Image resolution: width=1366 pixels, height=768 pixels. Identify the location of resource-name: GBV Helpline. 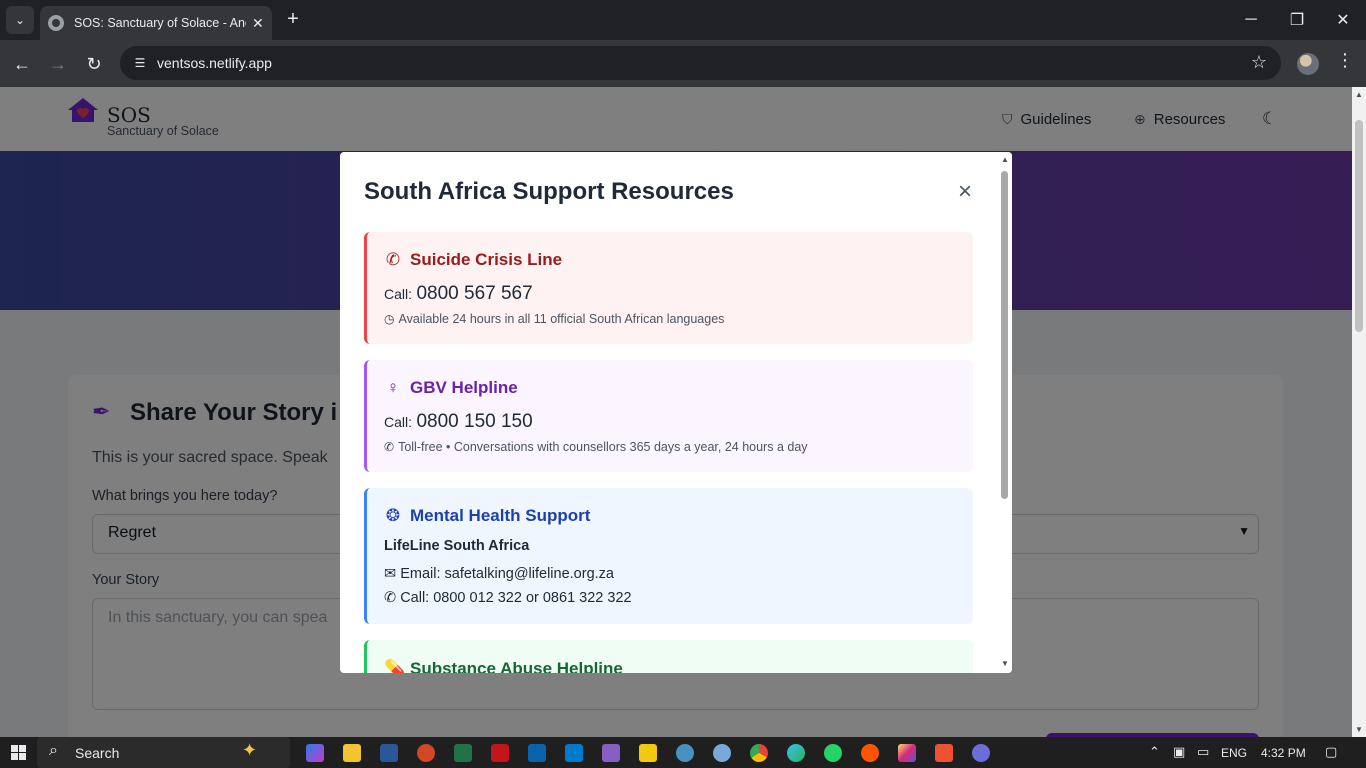
(464, 387).